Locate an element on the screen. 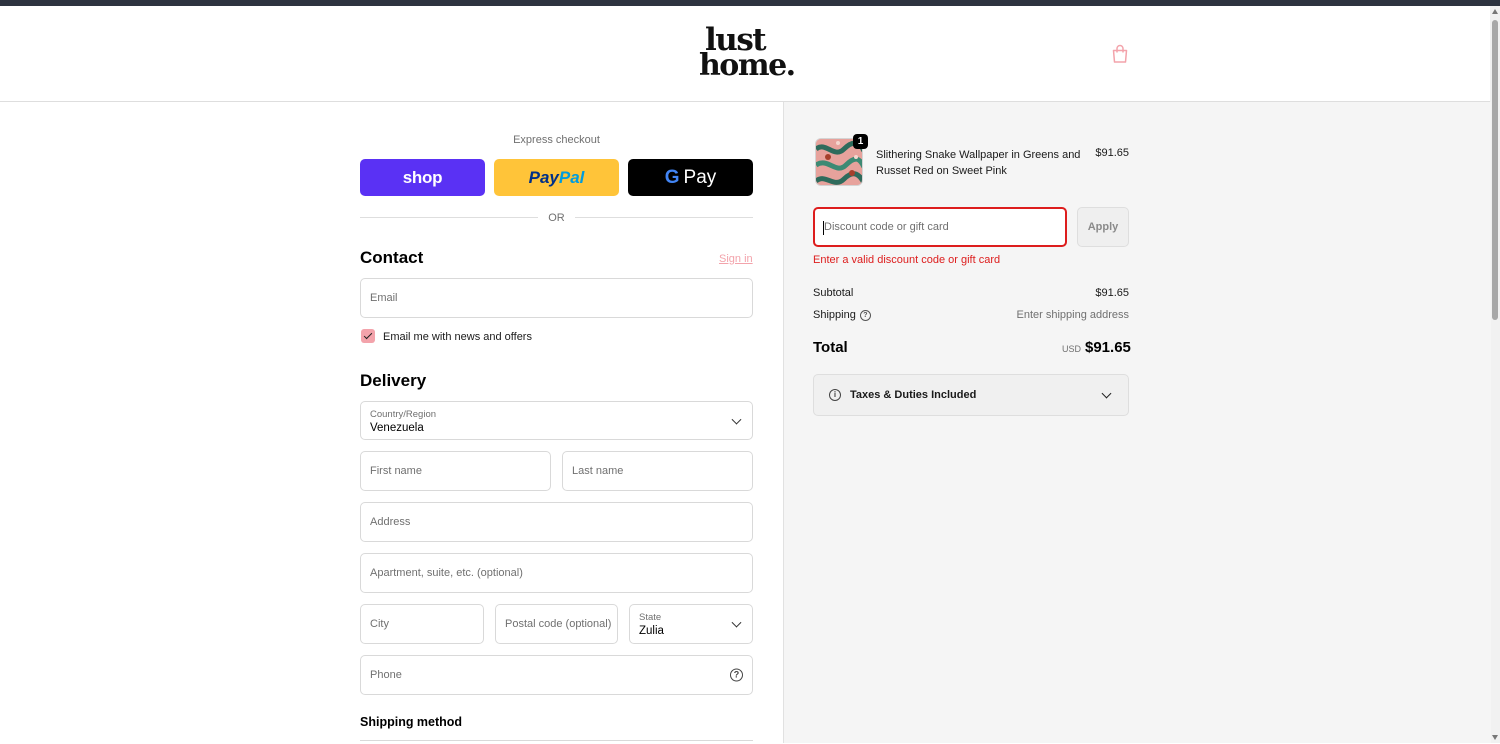  shipping-label: Shipping is located at coordinates (834, 315).